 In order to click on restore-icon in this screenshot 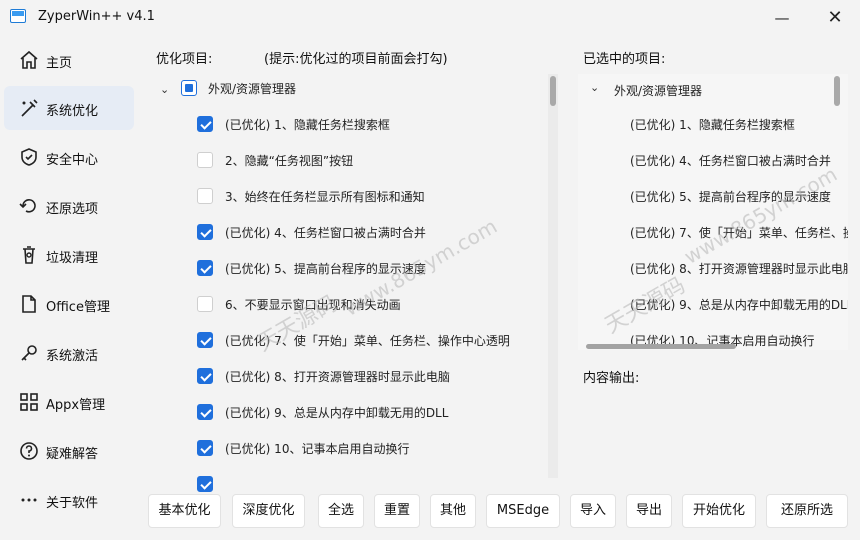, I will do `click(27, 206)`.